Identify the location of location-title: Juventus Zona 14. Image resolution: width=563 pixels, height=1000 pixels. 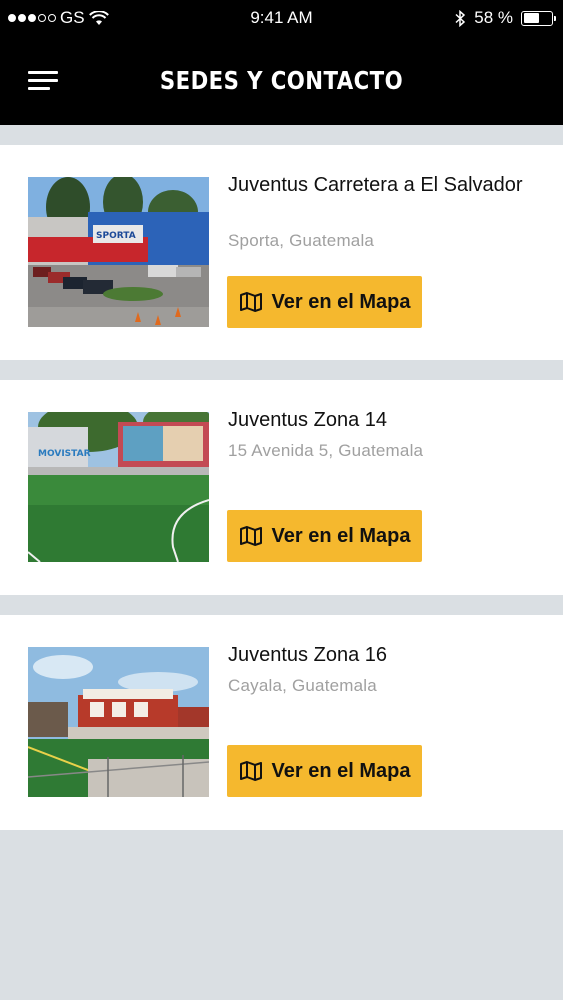
(307, 420).